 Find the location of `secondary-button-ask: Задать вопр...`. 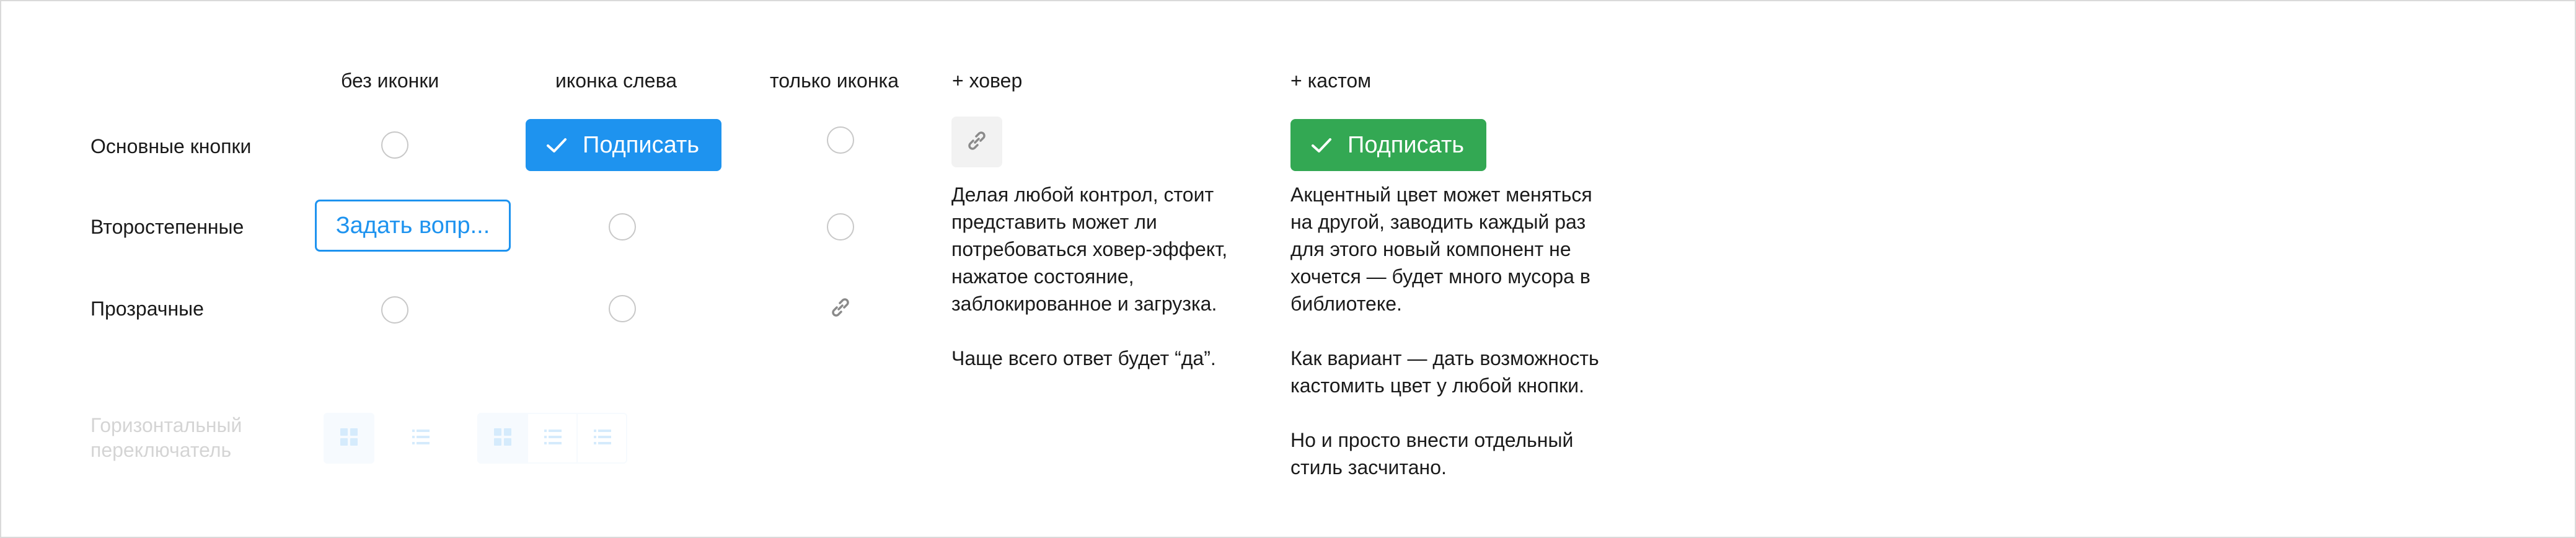

secondary-button-ask: Задать вопр... is located at coordinates (413, 226).